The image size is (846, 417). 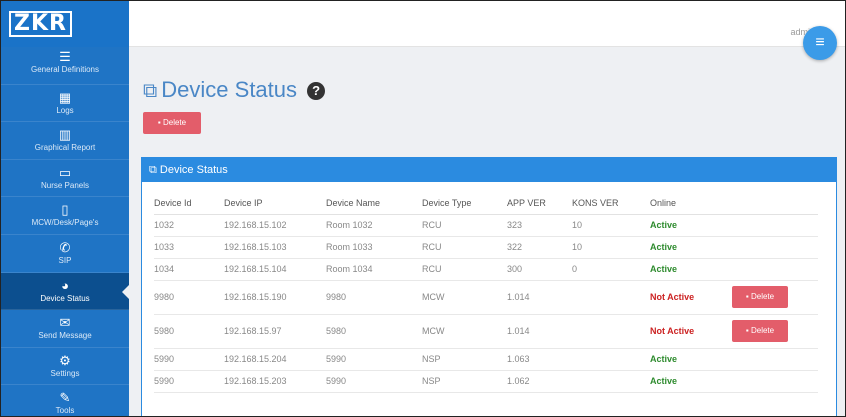 I want to click on monitor-icon: ▭, so click(x=65, y=172).